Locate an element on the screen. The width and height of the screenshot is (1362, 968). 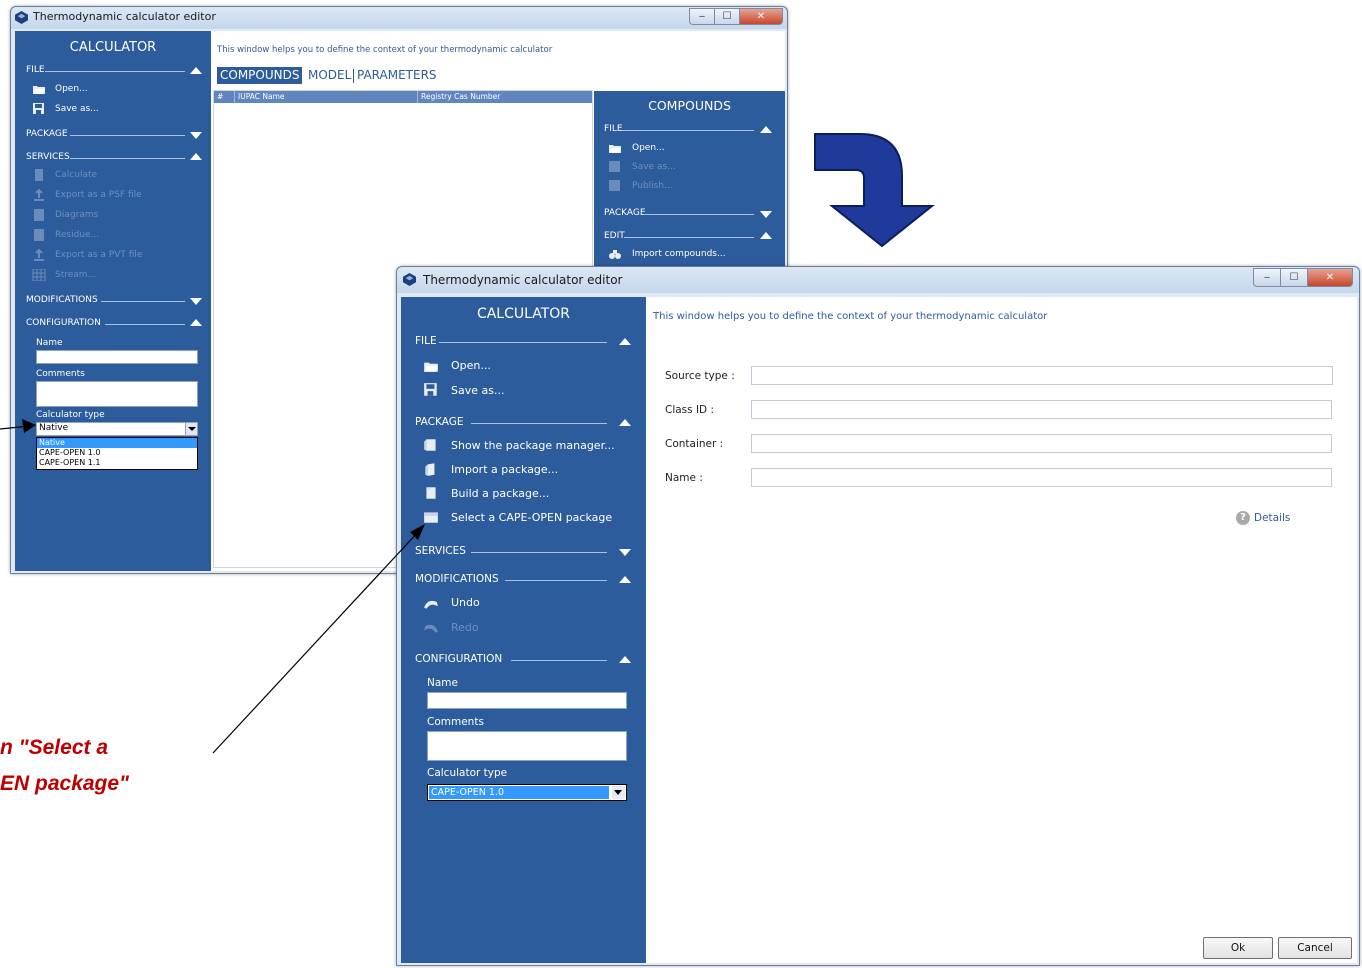
tab-parameters: PARAMETERS is located at coordinates (397, 75).